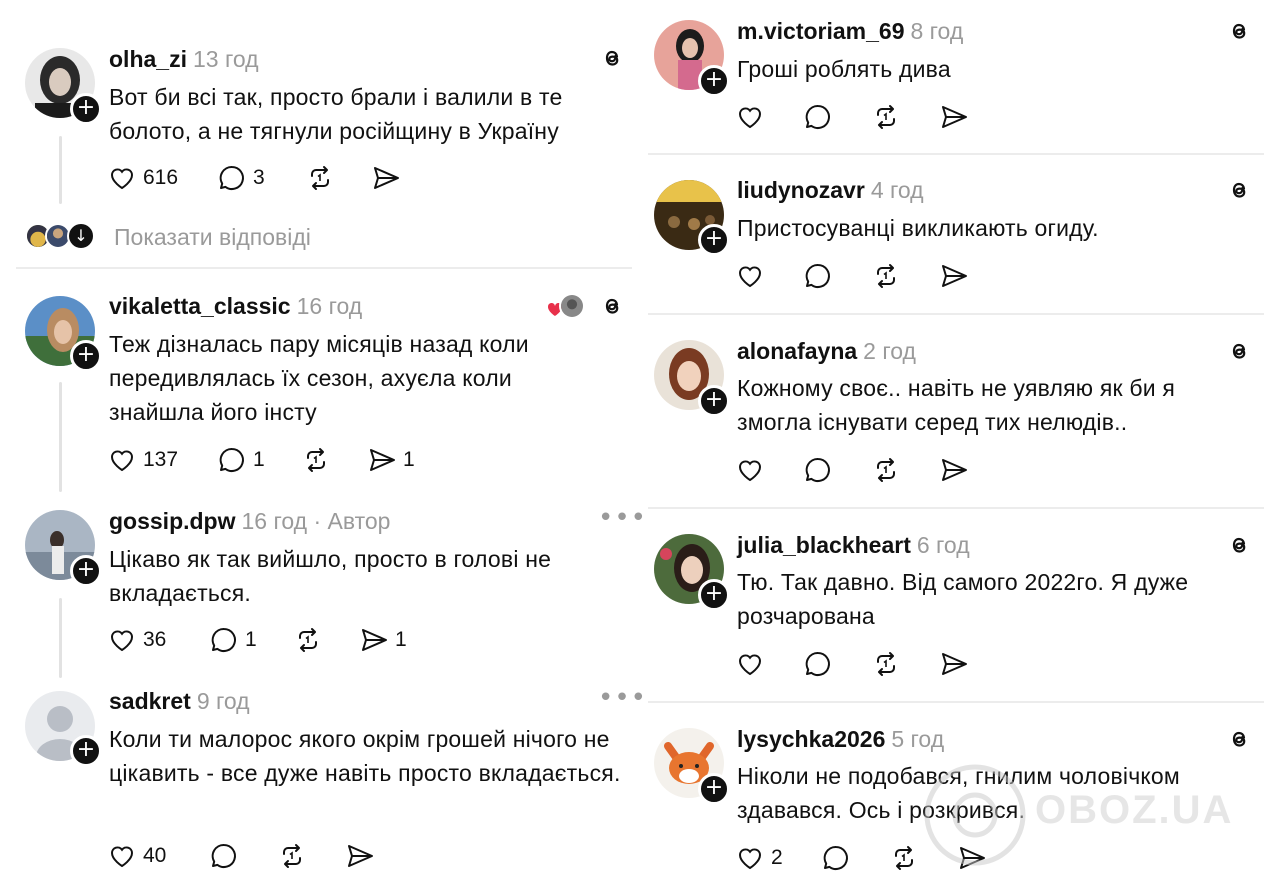 The width and height of the screenshot is (1280, 885). Describe the element at coordinates (261, 178) in the screenshot. I see `reply-button: 3` at that location.